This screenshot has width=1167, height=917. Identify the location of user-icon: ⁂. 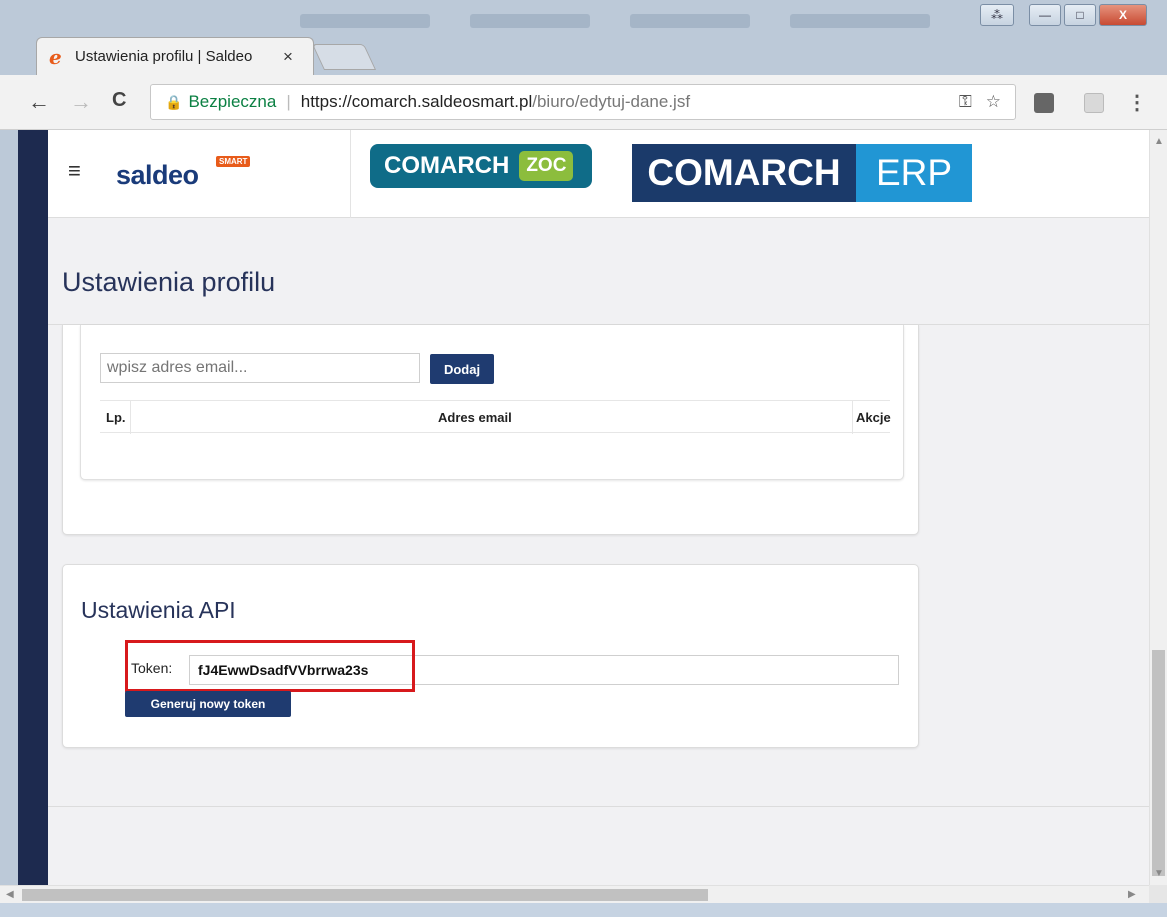
(997, 15).